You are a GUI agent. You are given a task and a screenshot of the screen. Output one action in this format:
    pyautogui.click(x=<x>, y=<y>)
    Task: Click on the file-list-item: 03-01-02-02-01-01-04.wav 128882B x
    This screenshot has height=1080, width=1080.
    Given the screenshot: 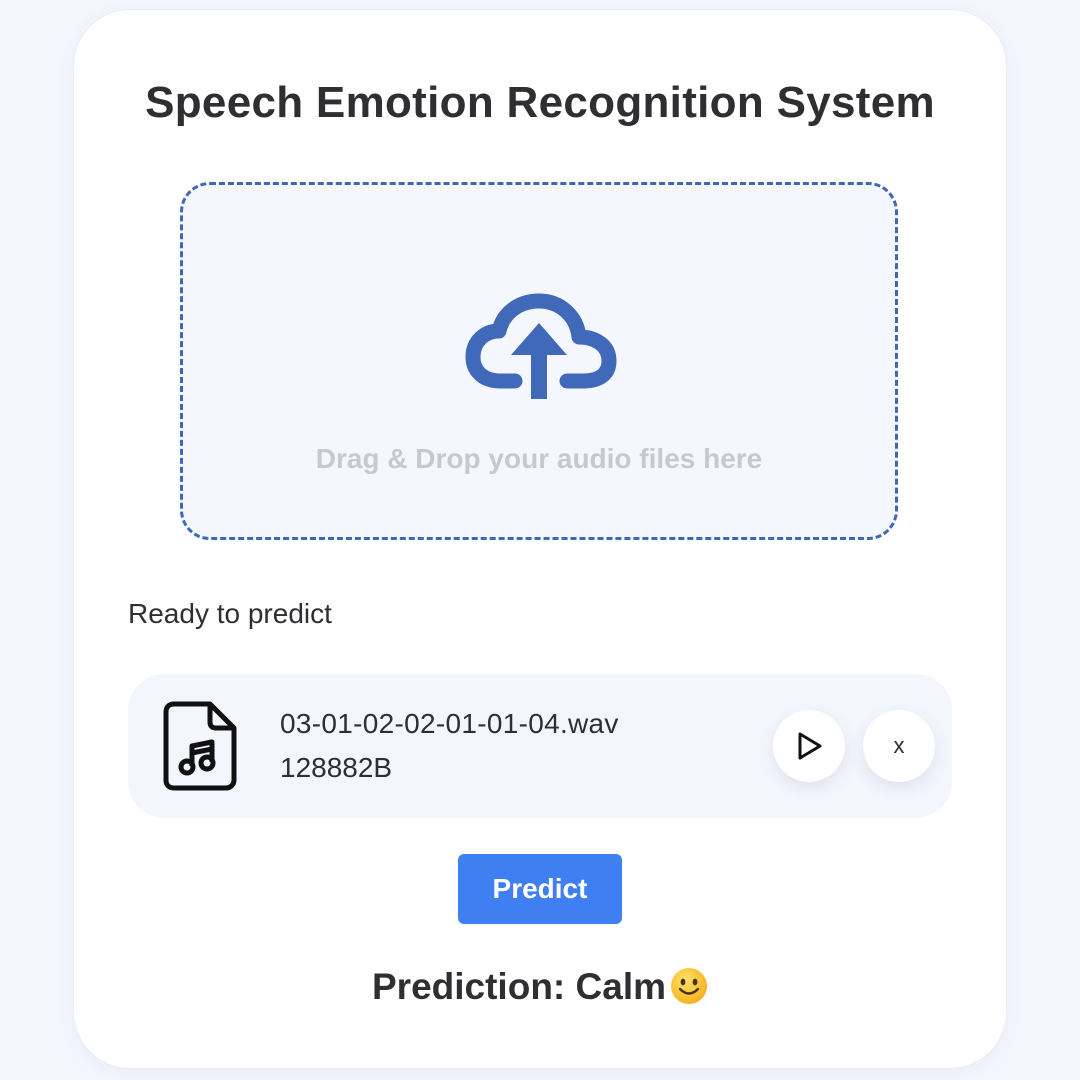 What is the action you would take?
    pyautogui.click(x=540, y=746)
    